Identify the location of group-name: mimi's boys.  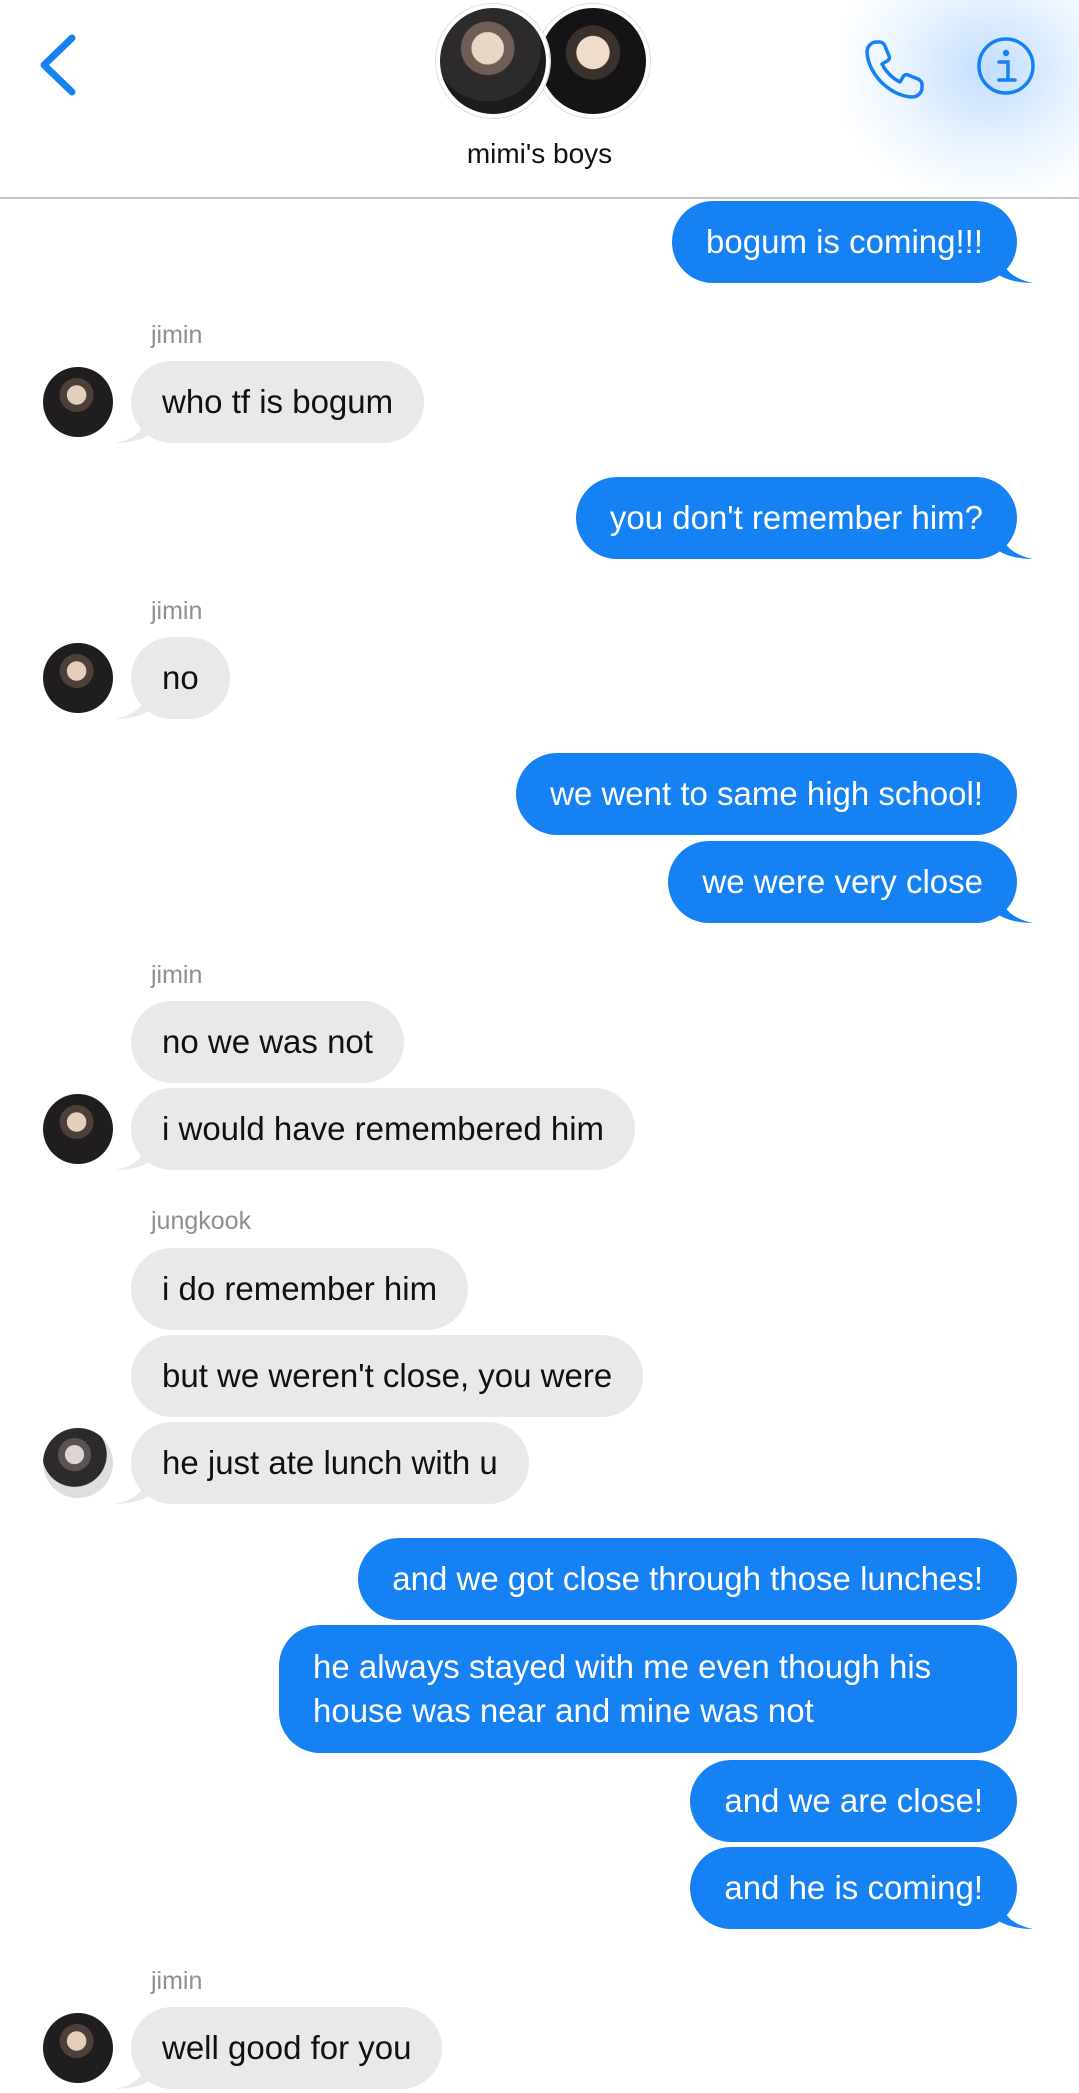
(539, 154).